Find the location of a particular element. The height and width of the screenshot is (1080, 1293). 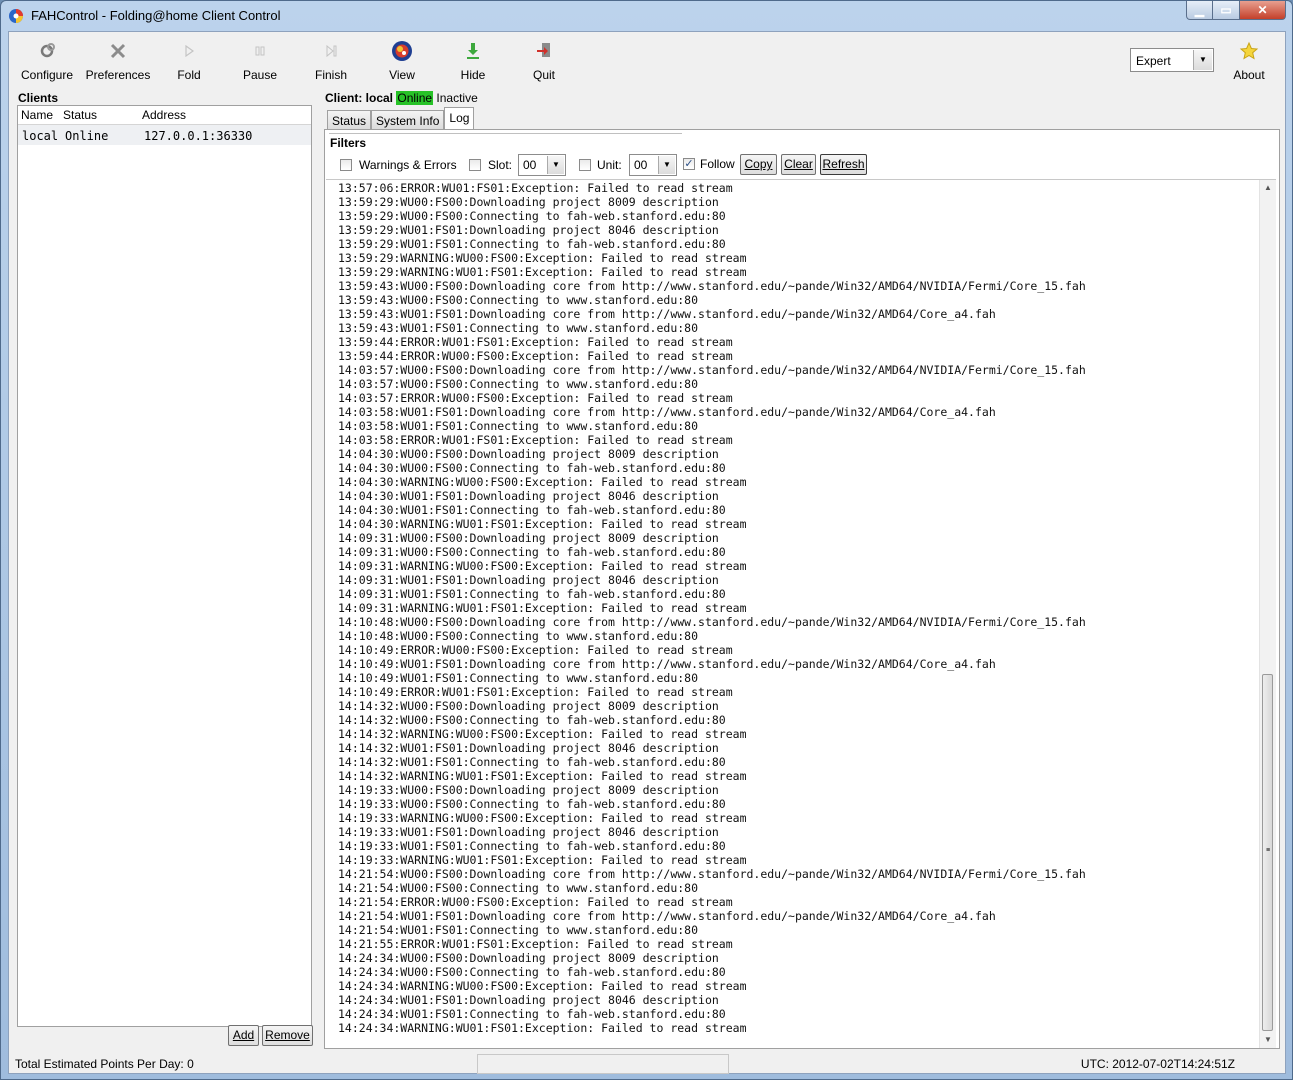

panel-splitter is located at coordinates (314, 571).